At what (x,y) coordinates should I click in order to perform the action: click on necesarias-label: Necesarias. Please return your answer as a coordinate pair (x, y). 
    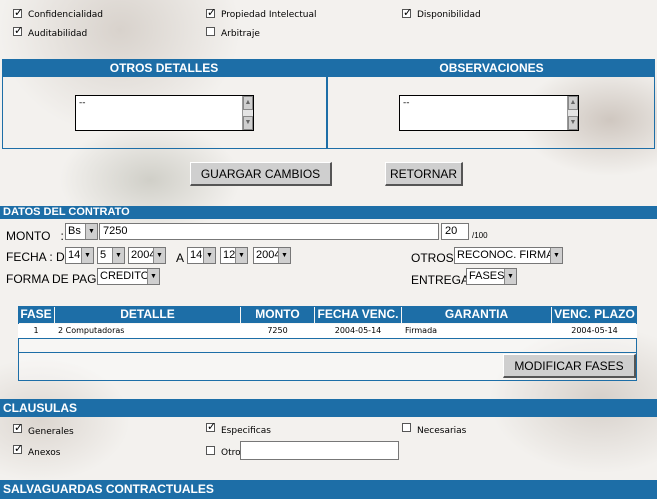
    Looking at the image, I should click on (442, 431).